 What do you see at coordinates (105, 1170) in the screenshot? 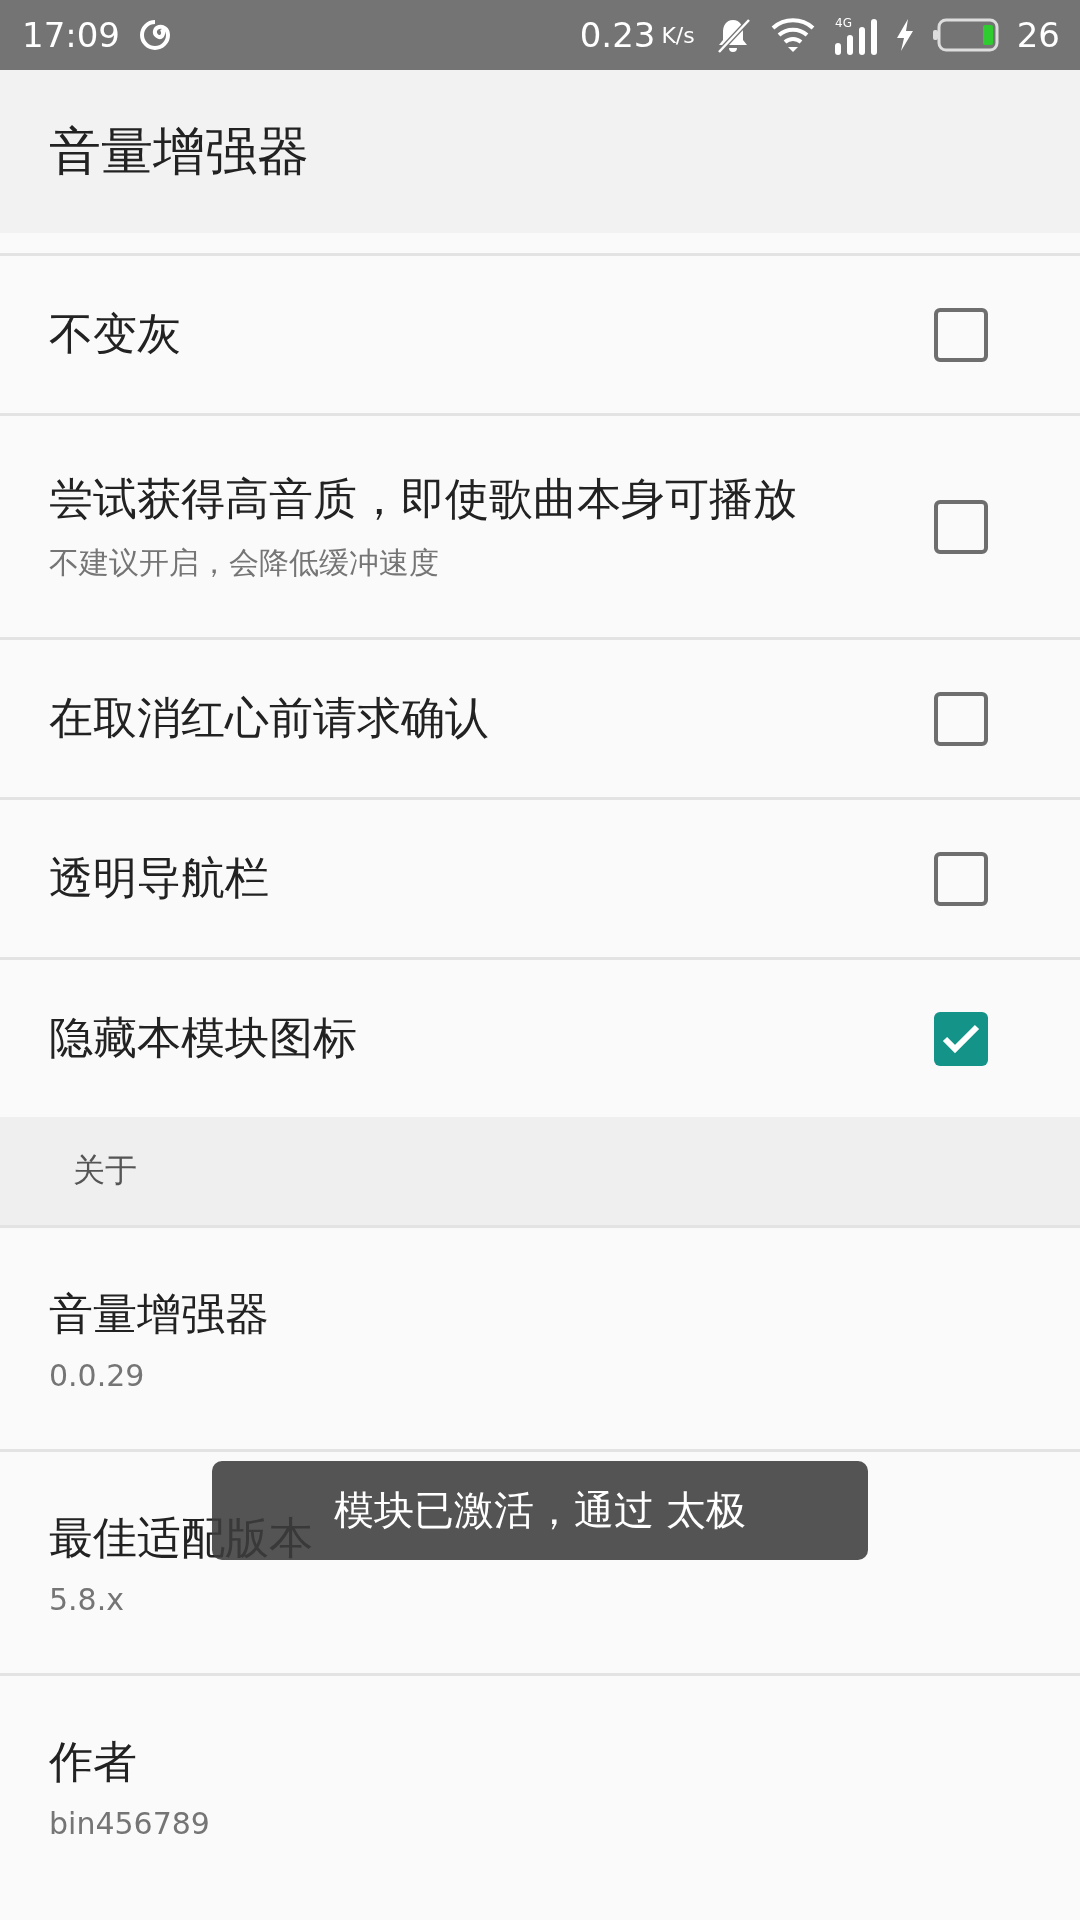
I see `category-title: 关于` at bounding box center [105, 1170].